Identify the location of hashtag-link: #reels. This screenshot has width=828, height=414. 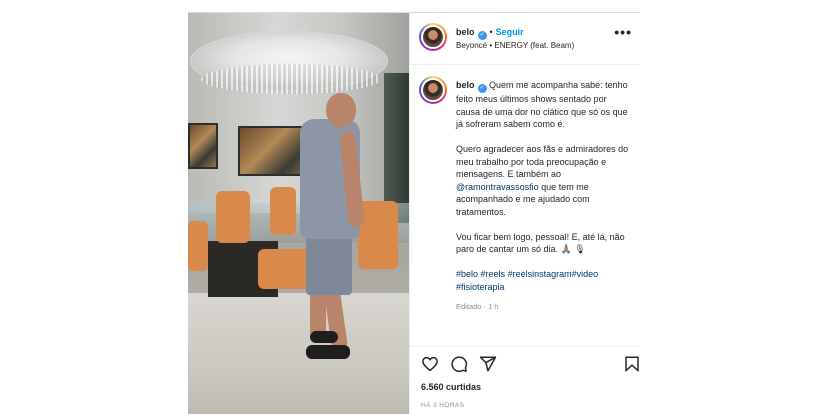
(493, 274).